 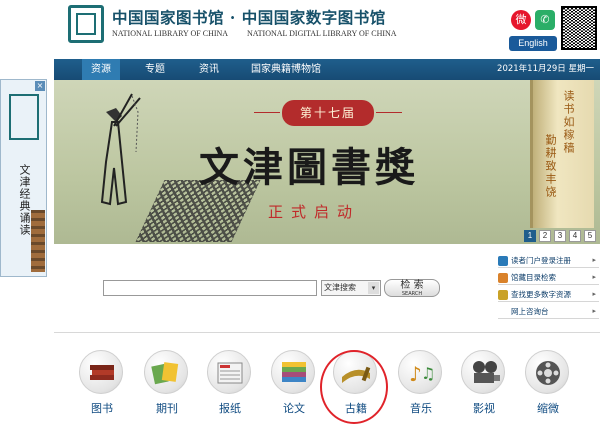 What do you see at coordinates (210, 288) in the screenshot?
I see `search-input` at bounding box center [210, 288].